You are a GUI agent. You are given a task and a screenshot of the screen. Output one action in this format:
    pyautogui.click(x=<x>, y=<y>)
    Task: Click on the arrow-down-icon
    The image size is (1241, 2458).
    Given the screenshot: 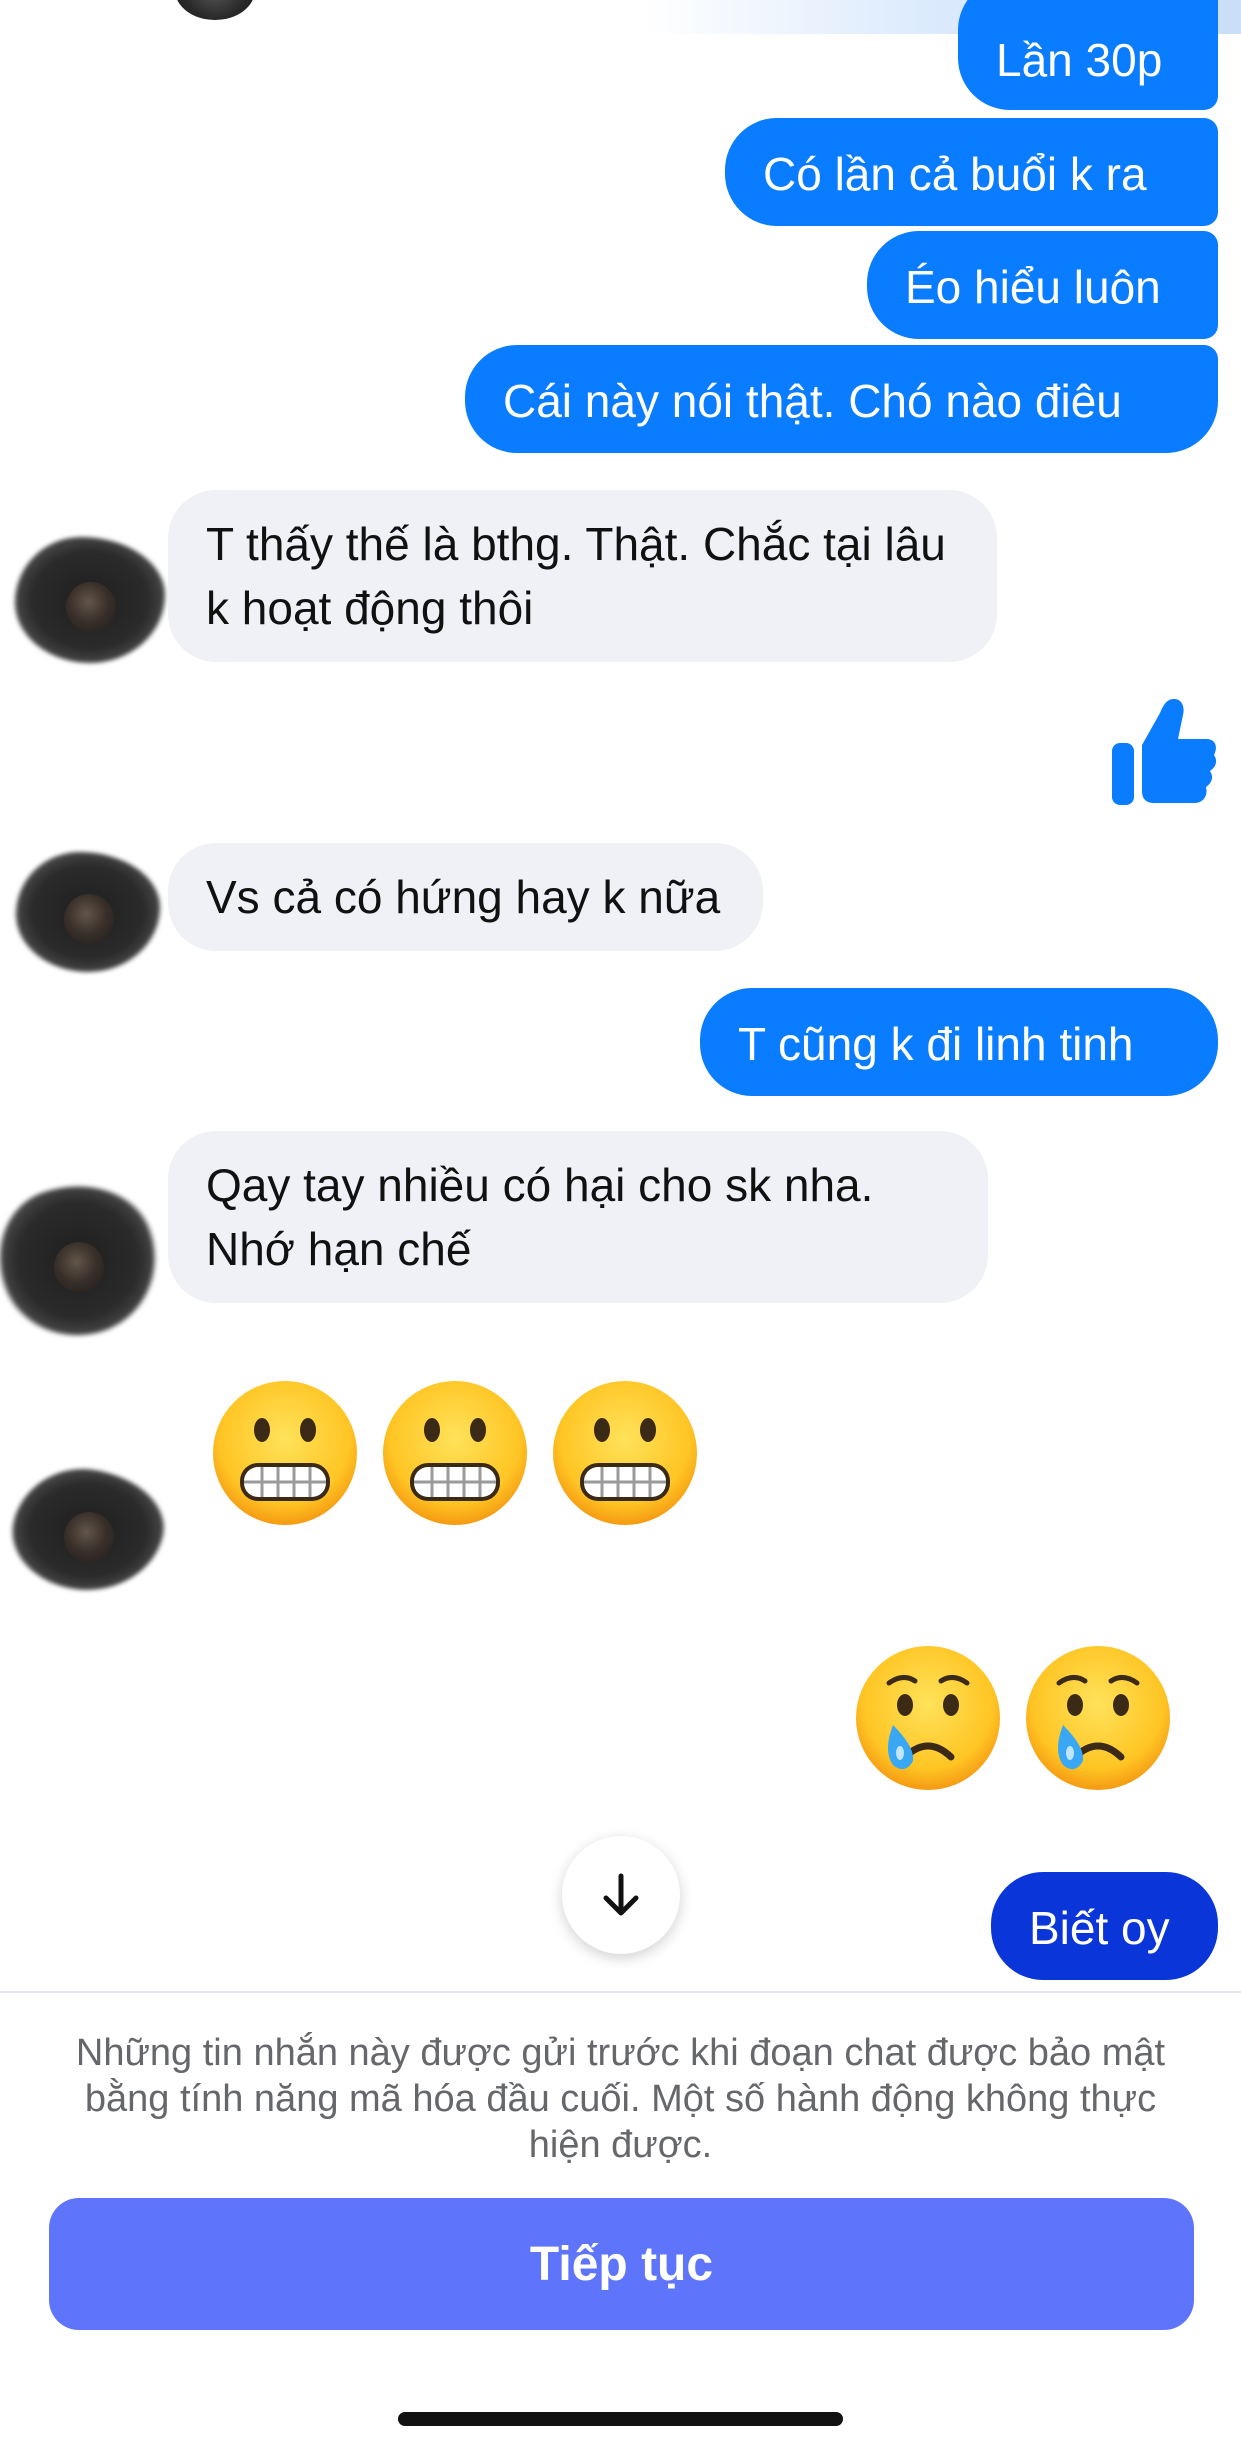 What is the action you would take?
    pyautogui.click(x=621, y=1894)
    